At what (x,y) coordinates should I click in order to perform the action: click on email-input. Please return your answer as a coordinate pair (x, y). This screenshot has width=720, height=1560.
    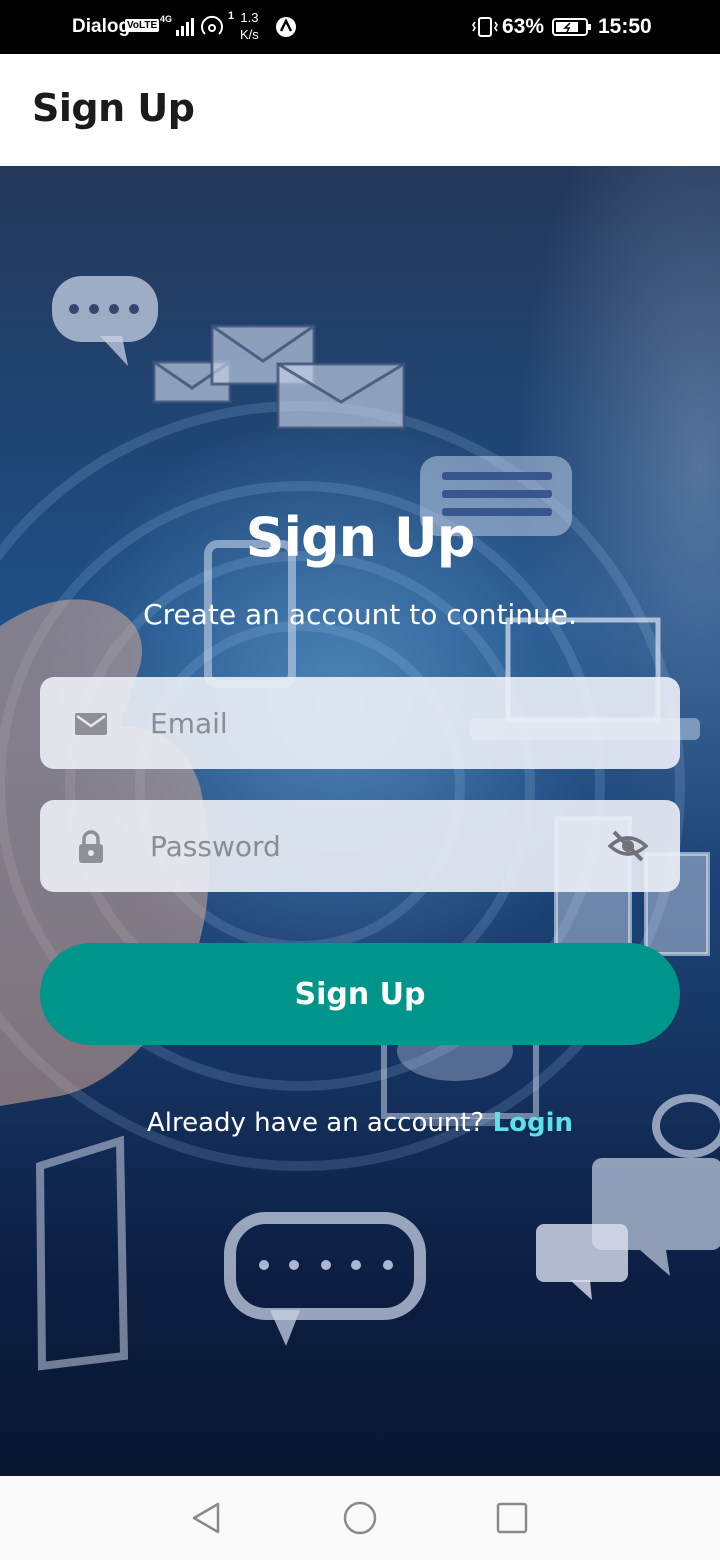
    Looking at the image, I should click on (370, 723).